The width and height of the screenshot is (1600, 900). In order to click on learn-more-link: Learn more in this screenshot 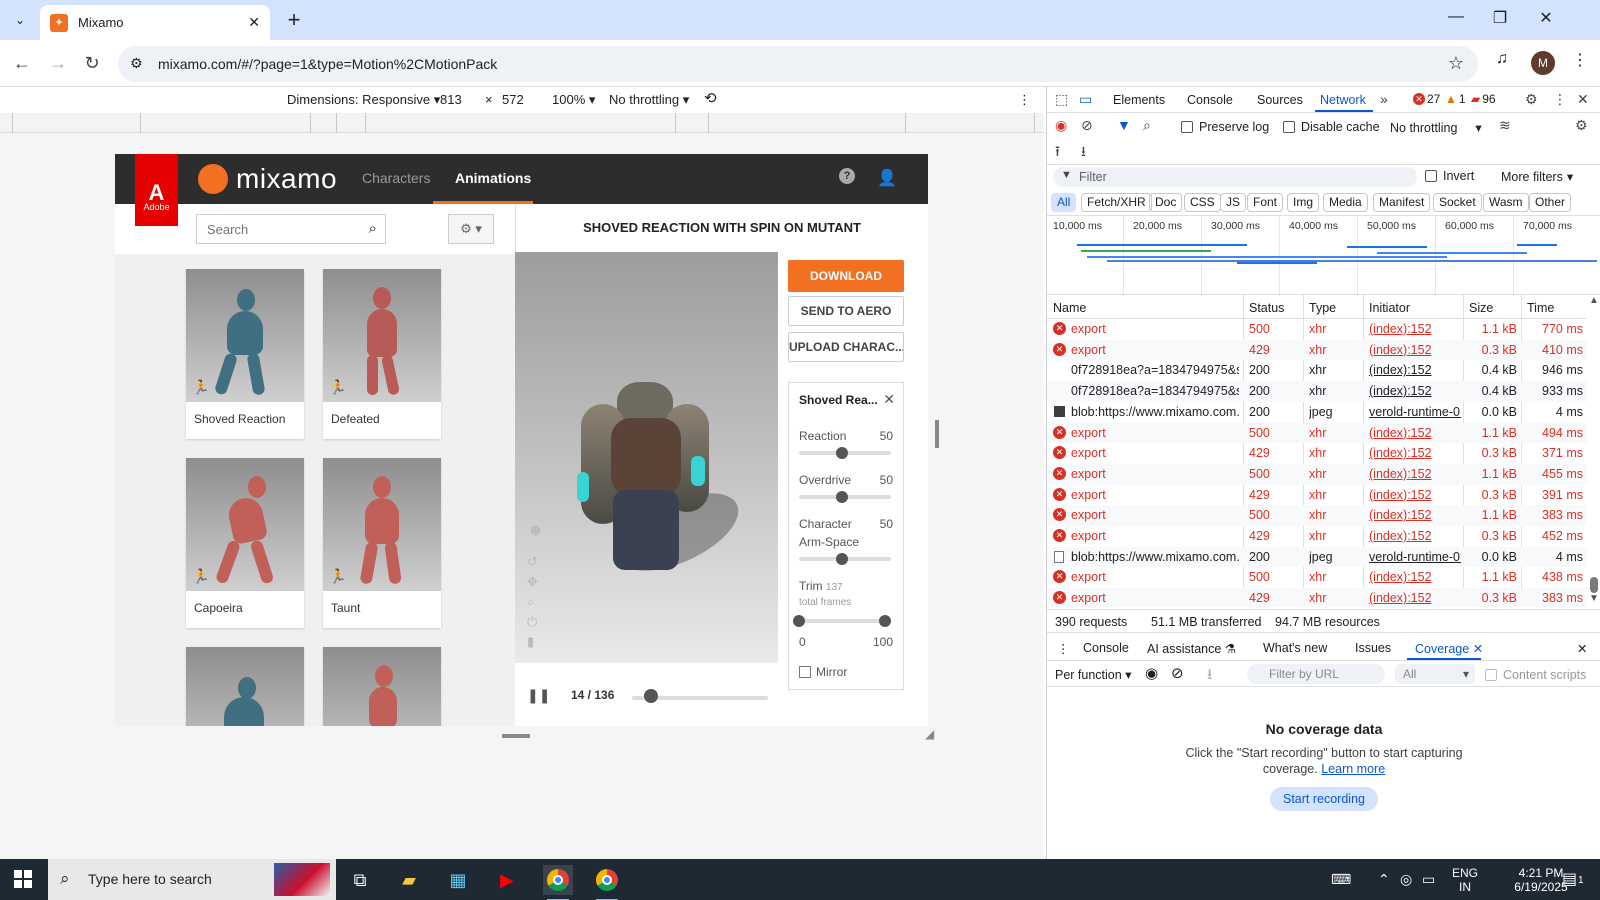, I will do `click(1353, 769)`.